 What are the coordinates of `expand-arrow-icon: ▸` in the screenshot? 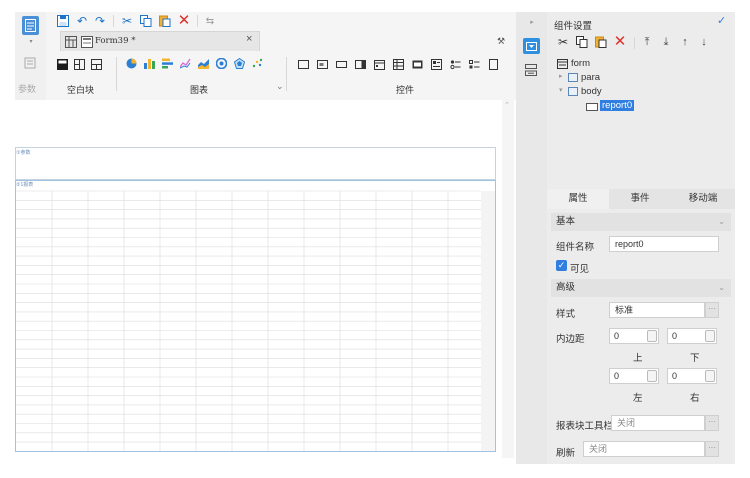 It's located at (561, 76).